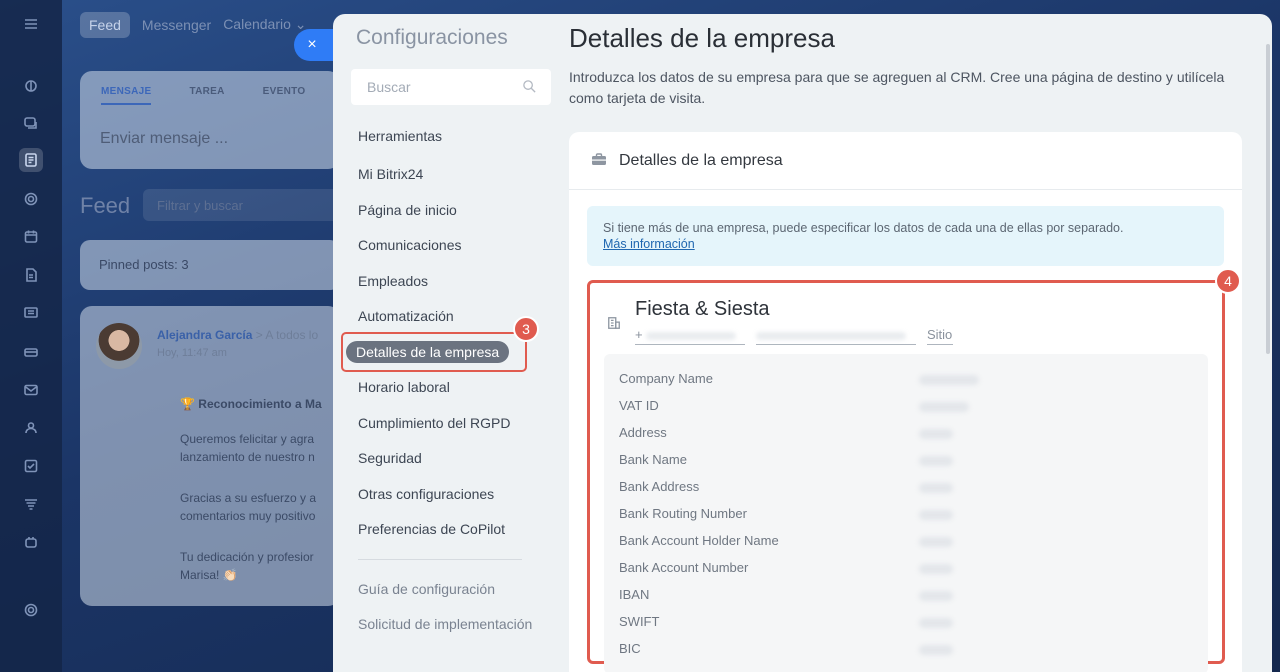 This screenshot has width=1280, height=672. Describe the element at coordinates (31, 504) in the screenshot. I see `store-icon` at that location.